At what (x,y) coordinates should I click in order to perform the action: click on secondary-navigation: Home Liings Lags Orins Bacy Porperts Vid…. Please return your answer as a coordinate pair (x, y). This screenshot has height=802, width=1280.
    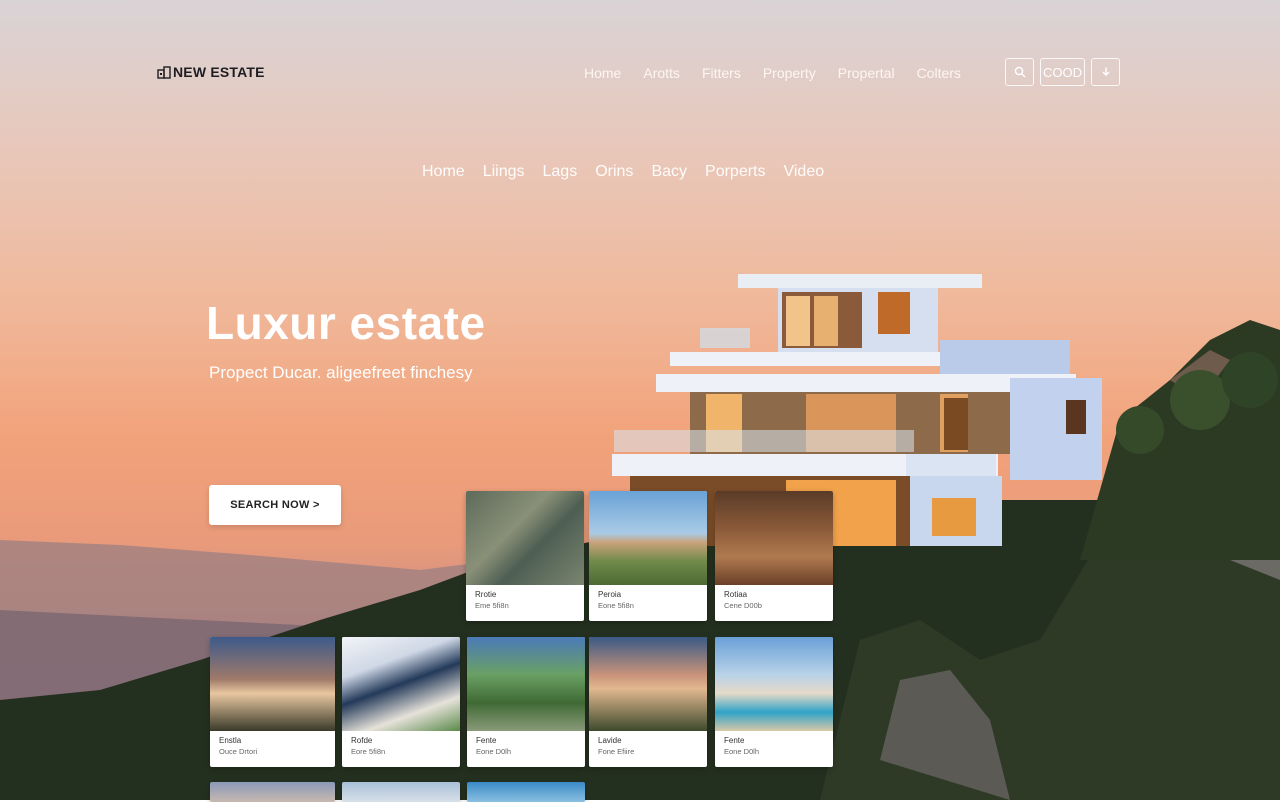
    Looking at the image, I should click on (632, 172).